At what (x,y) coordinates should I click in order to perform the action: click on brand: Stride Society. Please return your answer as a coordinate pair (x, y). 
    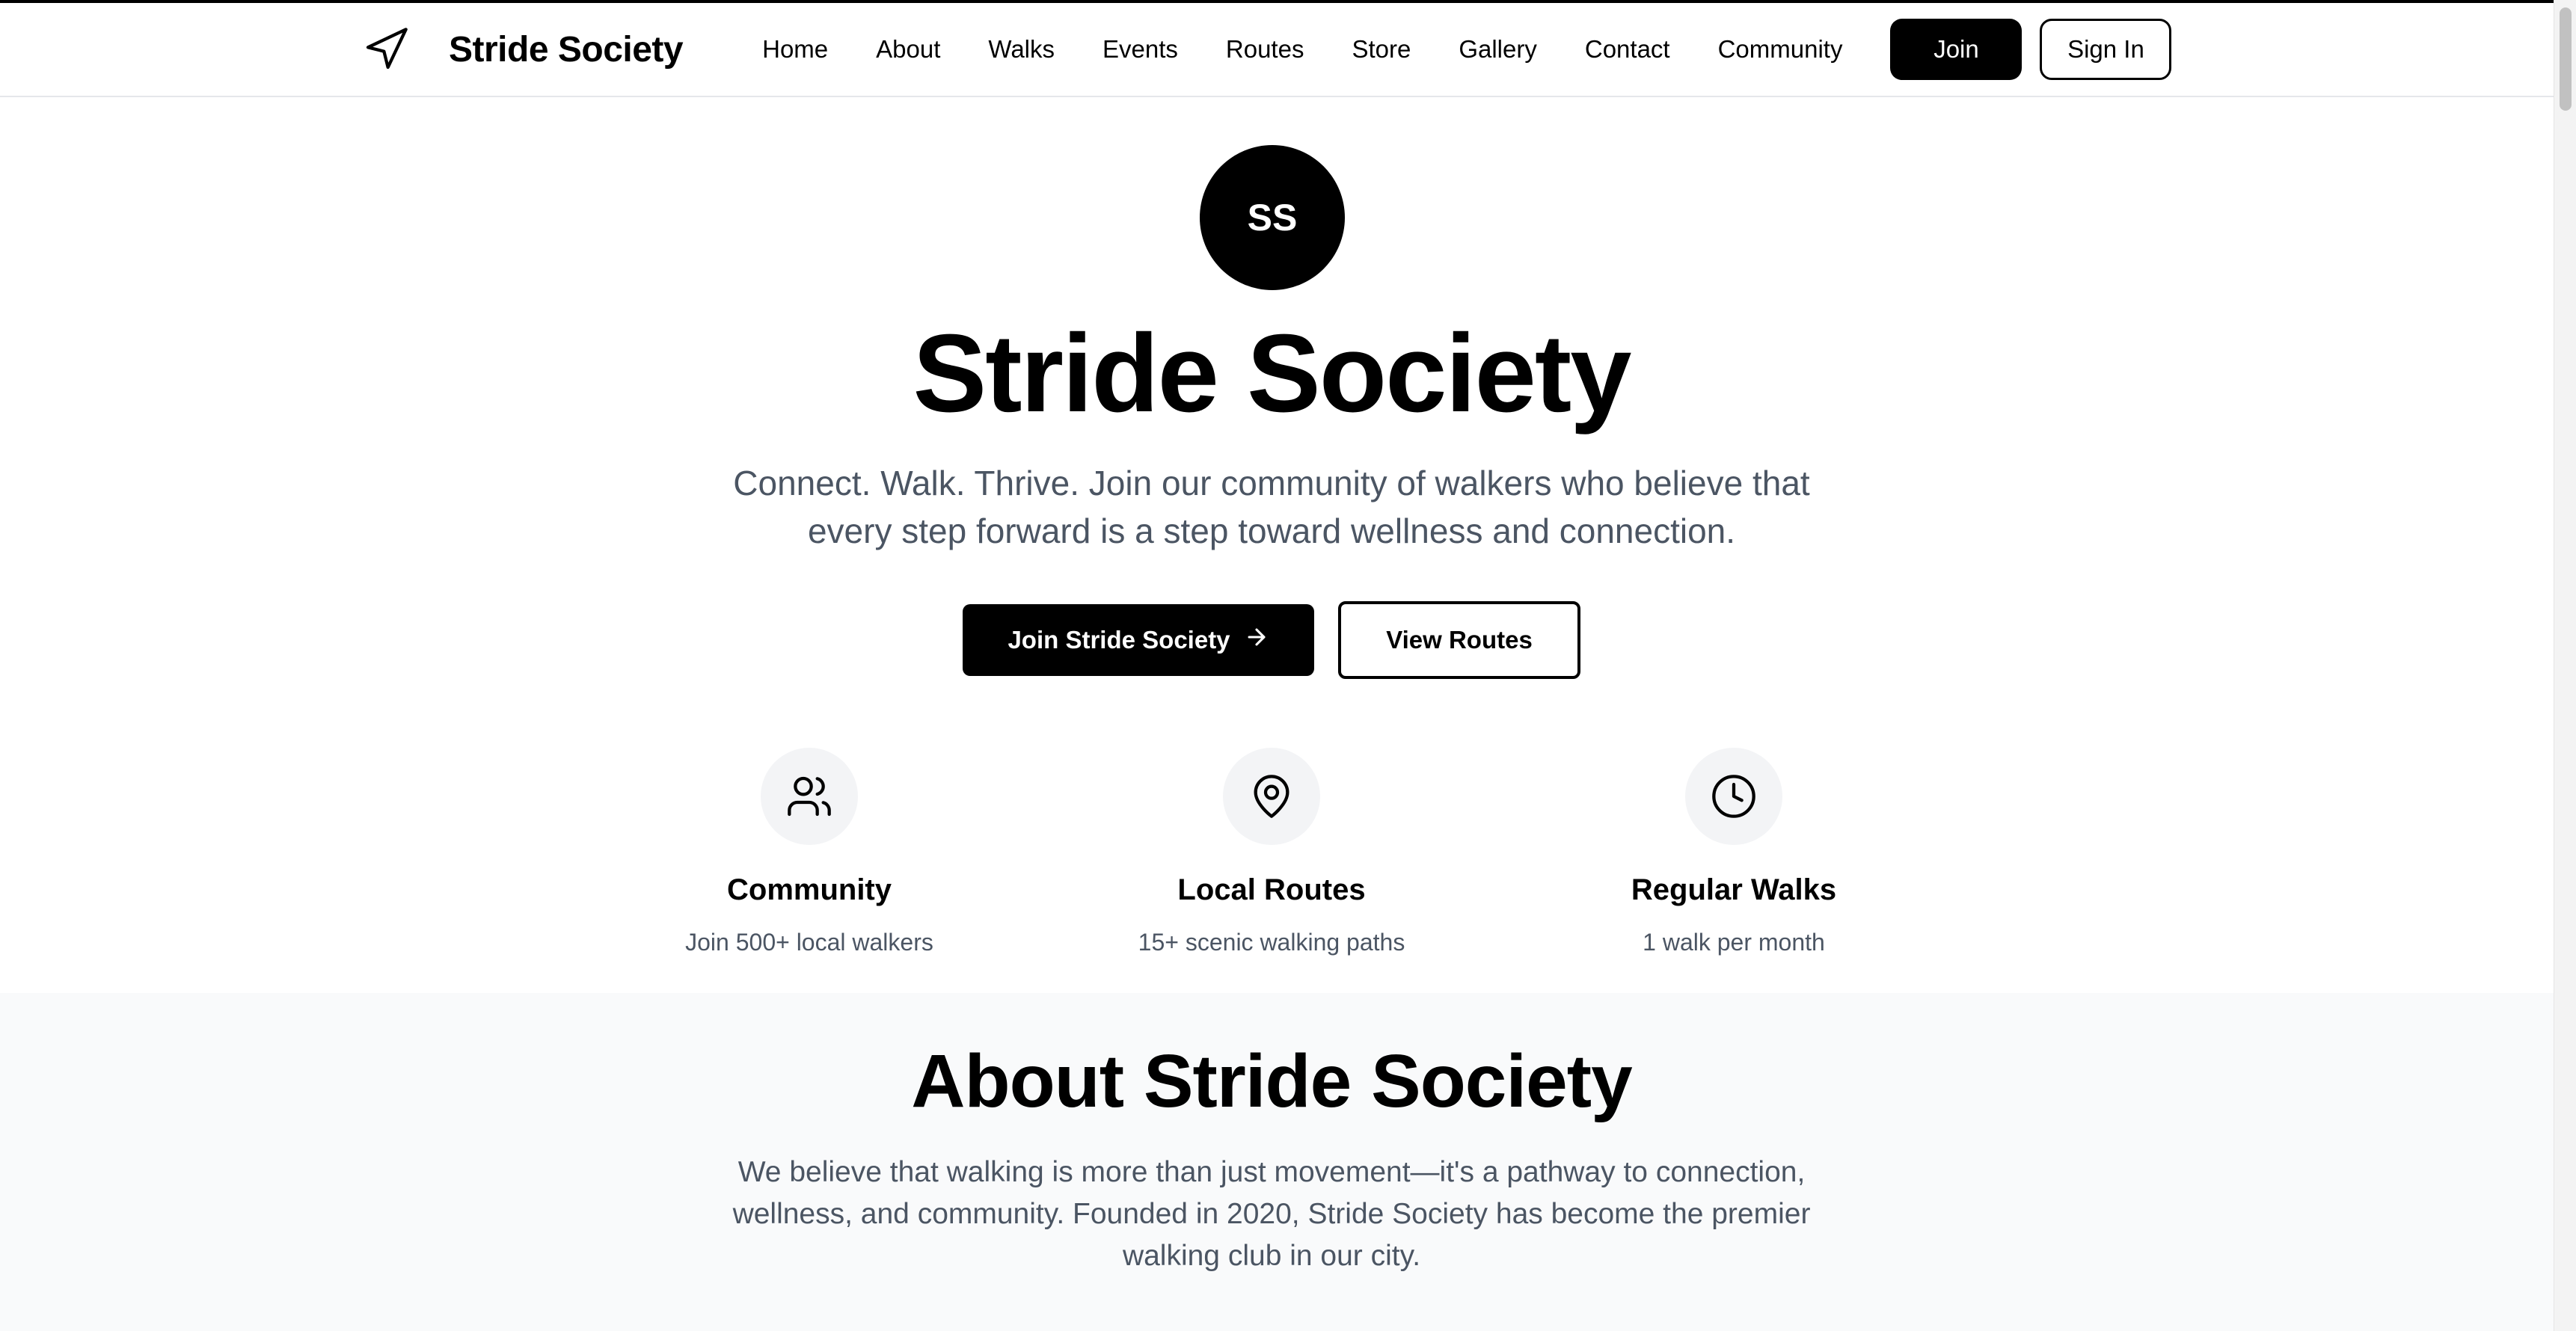
    Looking at the image, I should click on (523, 49).